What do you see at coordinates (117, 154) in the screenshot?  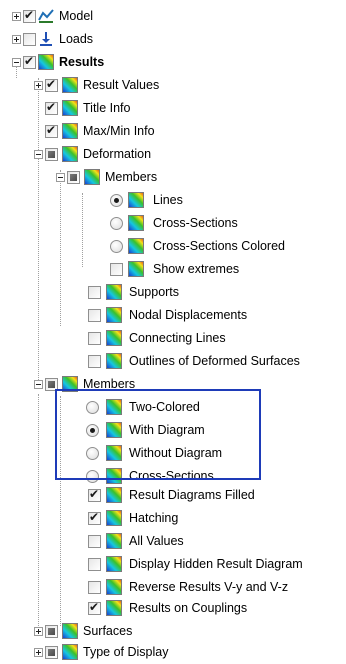 I see `tree-item-label: Deformation` at bounding box center [117, 154].